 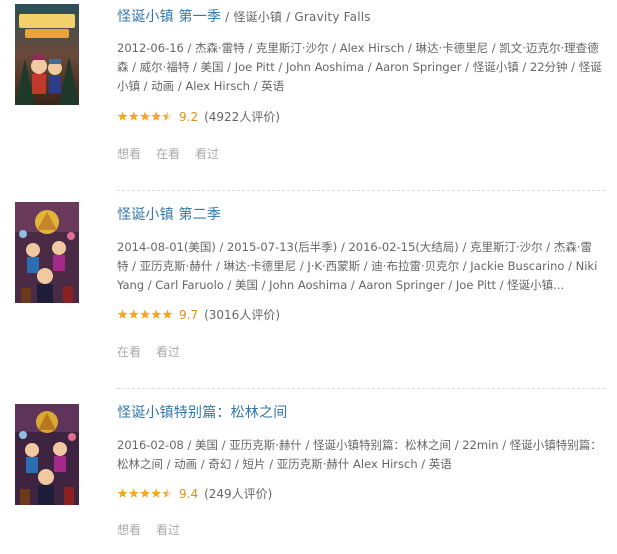 What do you see at coordinates (242, 117) in the screenshot?
I see `rating-count: (4922人评价)` at bounding box center [242, 117].